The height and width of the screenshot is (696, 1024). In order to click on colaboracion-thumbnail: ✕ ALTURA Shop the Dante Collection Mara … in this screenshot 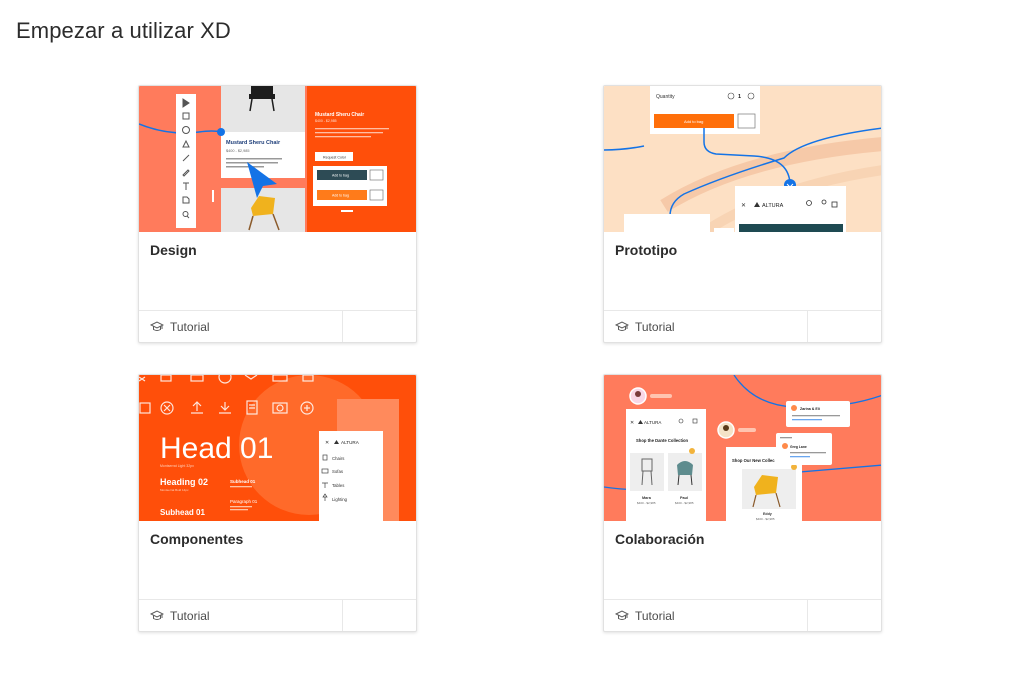, I will do `click(742, 448)`.